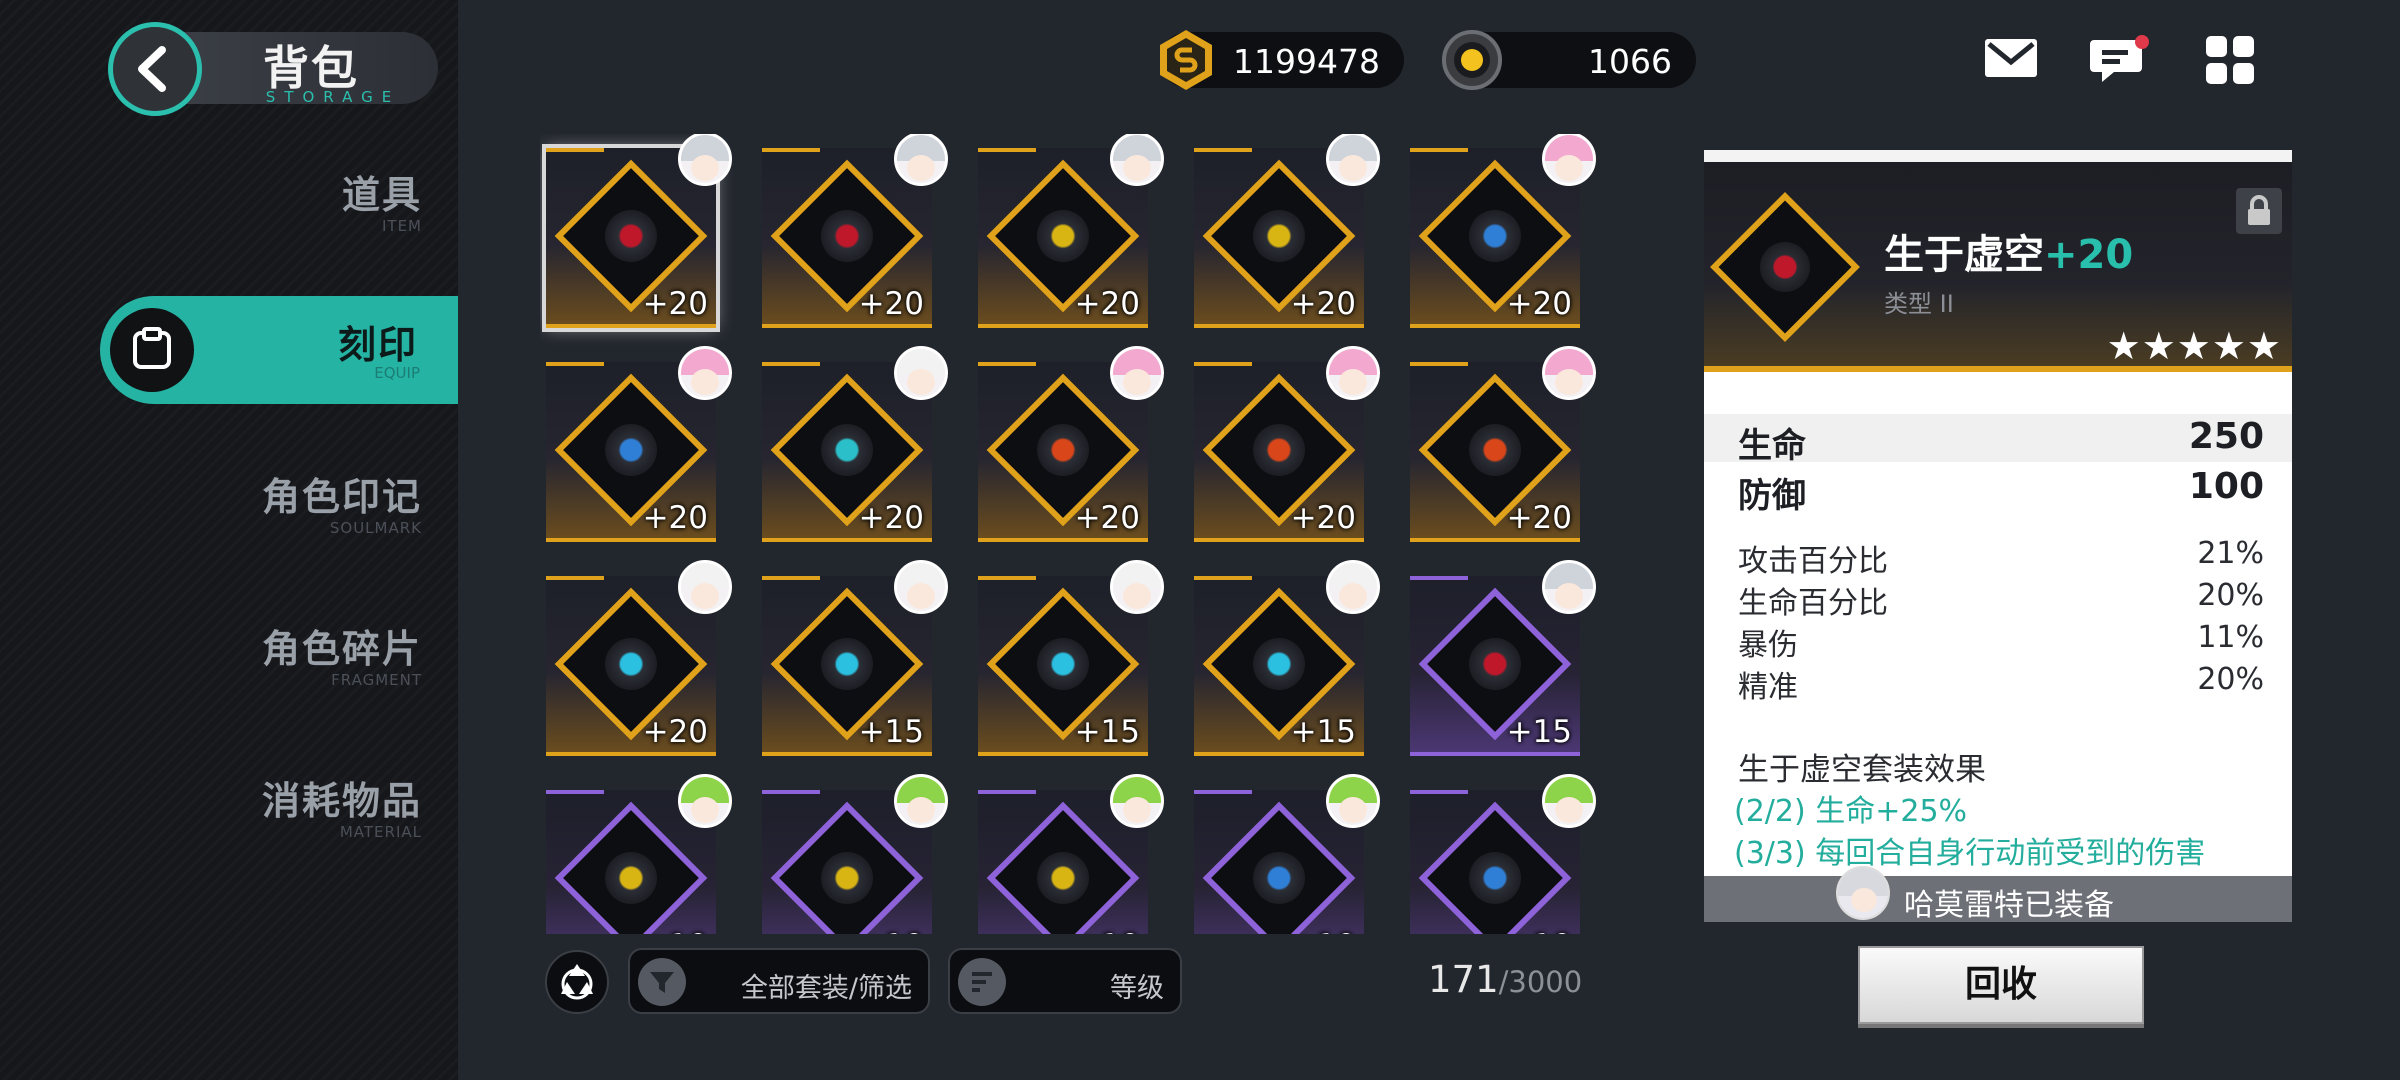 The width and height of the screenshot is (2400, 1080). I want to click on sub-stat-row: 精准 20%, so click(1998, 683).